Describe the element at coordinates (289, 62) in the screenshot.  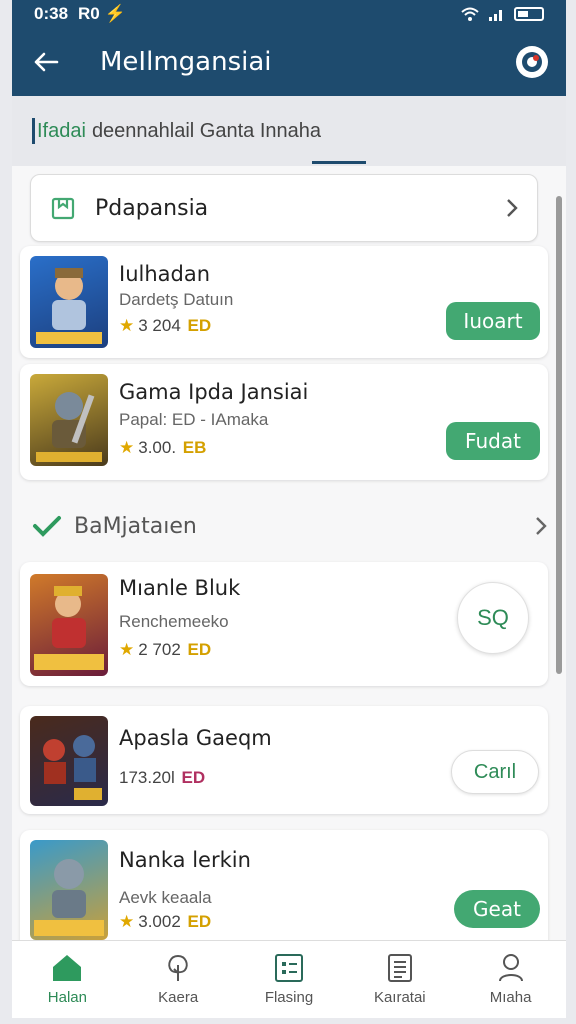
I see `app-bar: MeIlmgansiai` at that location.